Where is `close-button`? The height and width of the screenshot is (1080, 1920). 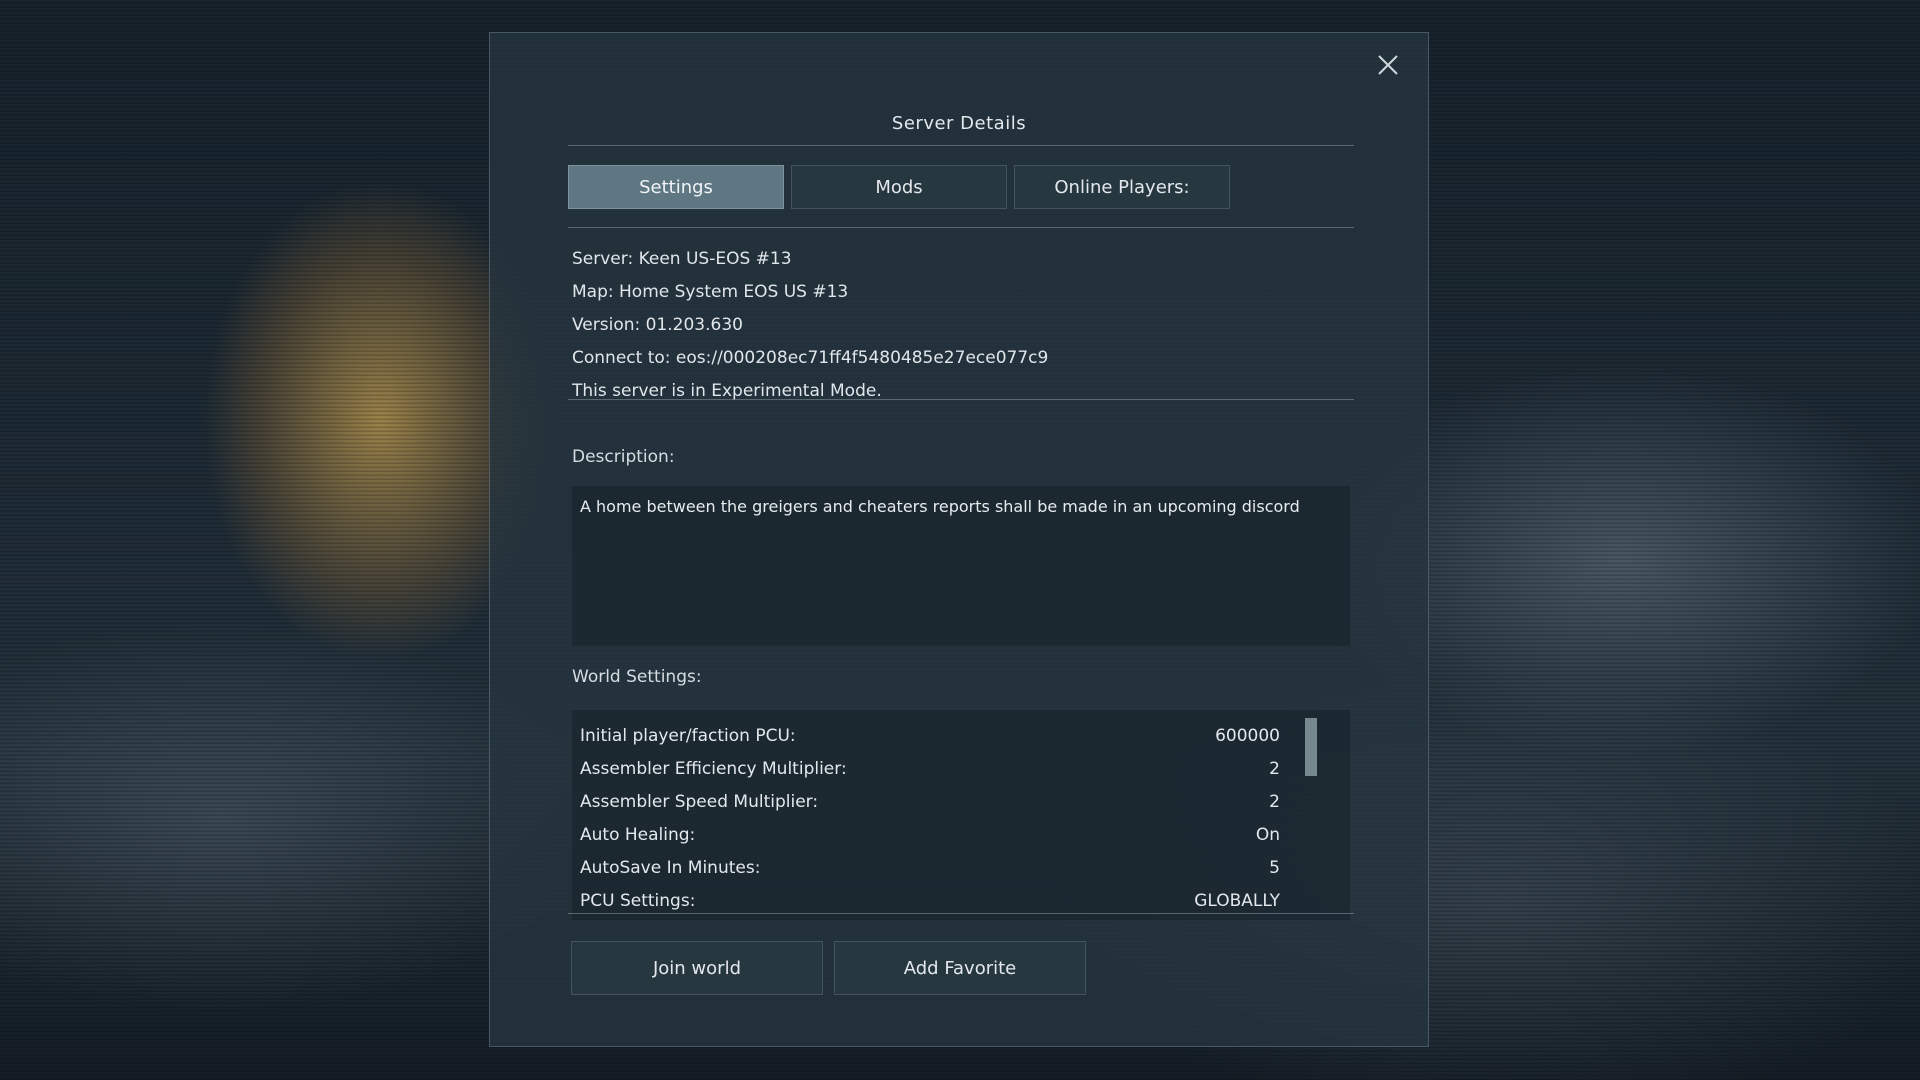 close-button is located at coordinates (1388, 65).